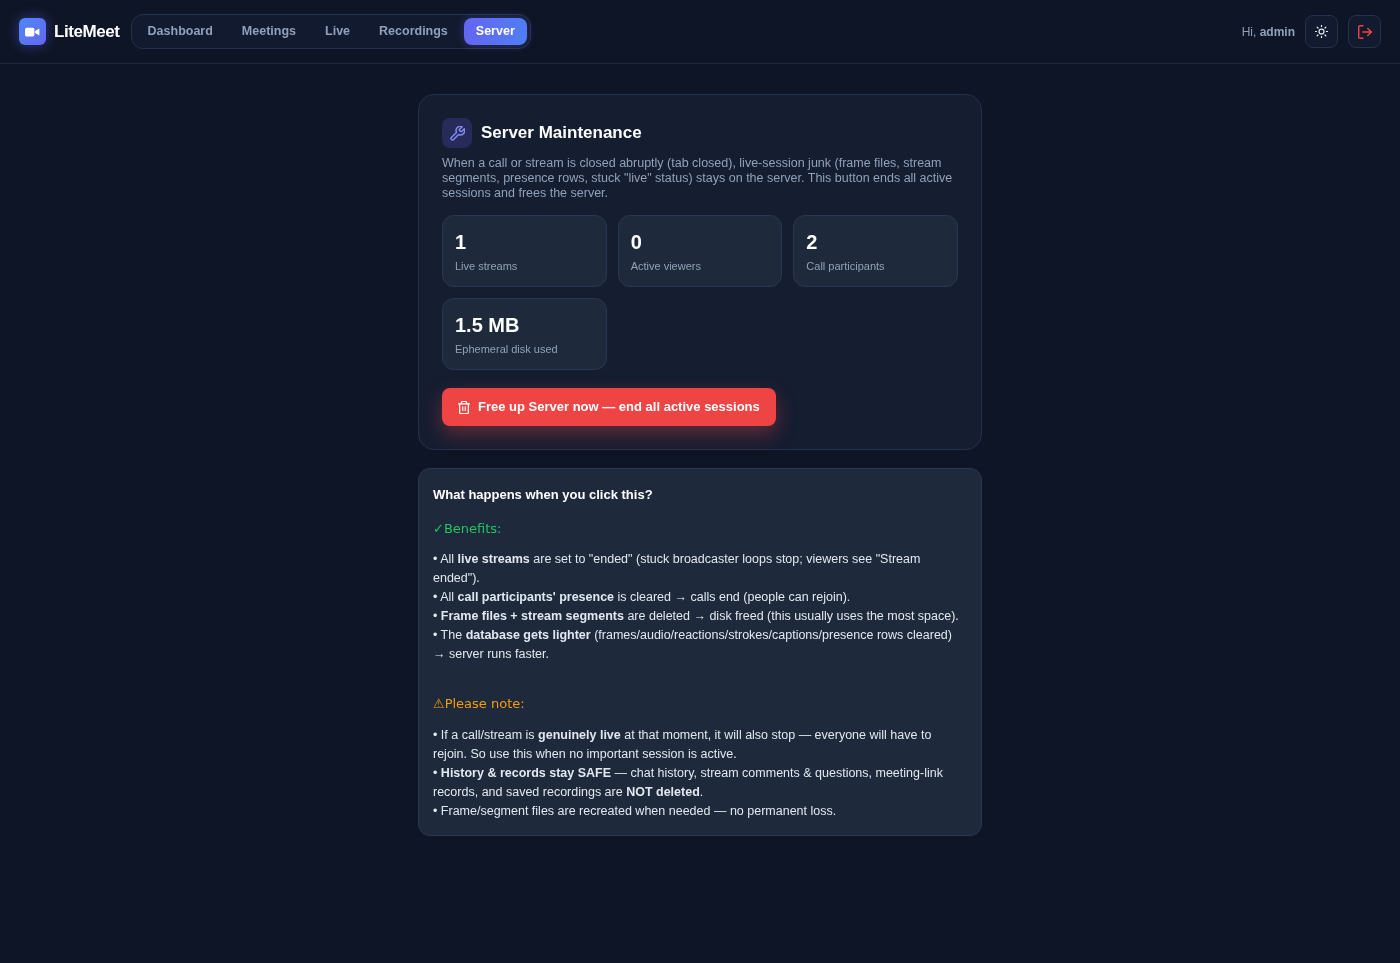 This screenshot has width=1400, height=963. I want to click on bullet-text: • All call participants' presence is cleared → calls end (people can rejoin)., so click(642, 597).